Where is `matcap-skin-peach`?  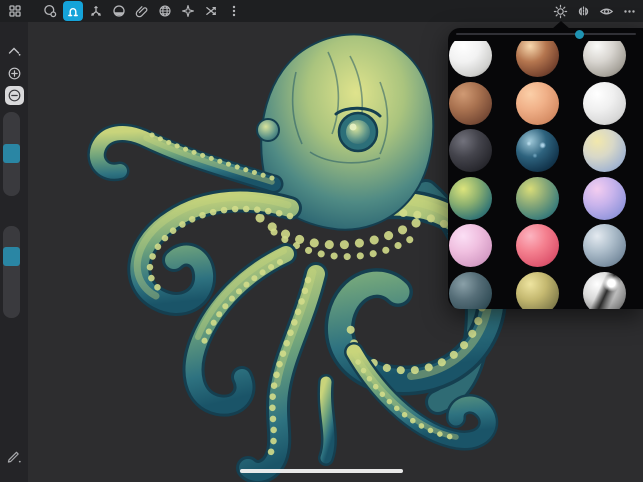
matcap-skin-peach is located at coordinates (537, 103).